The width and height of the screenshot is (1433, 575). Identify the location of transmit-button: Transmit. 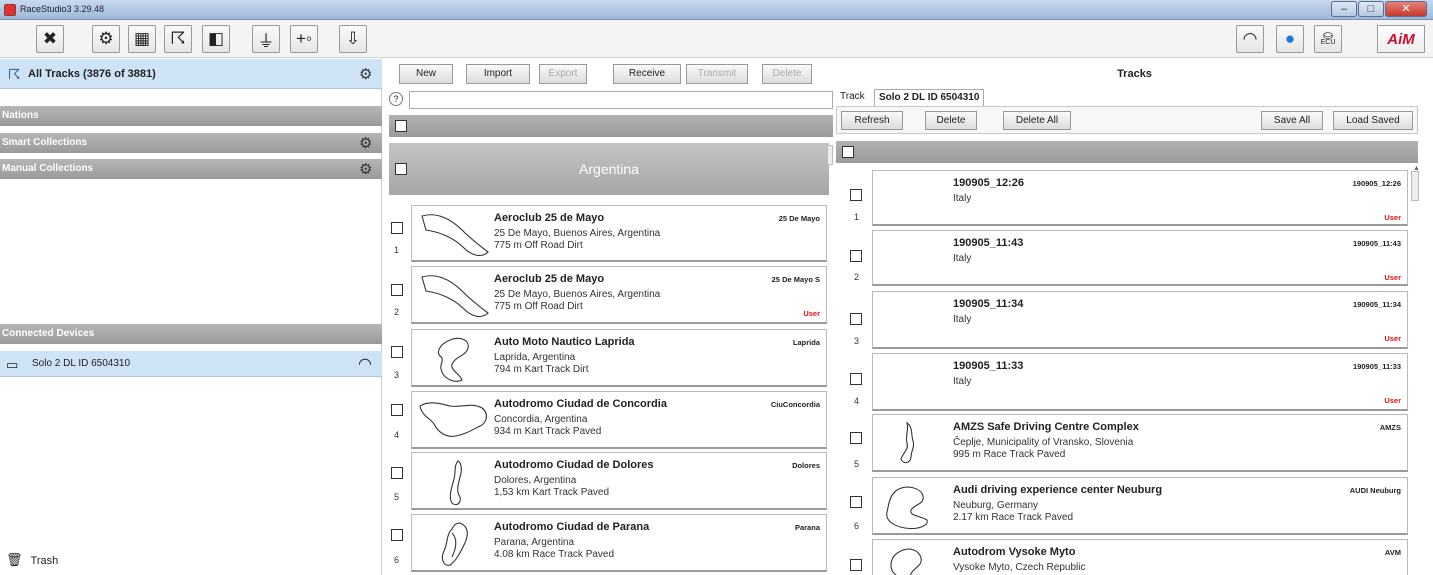
(717, 74).